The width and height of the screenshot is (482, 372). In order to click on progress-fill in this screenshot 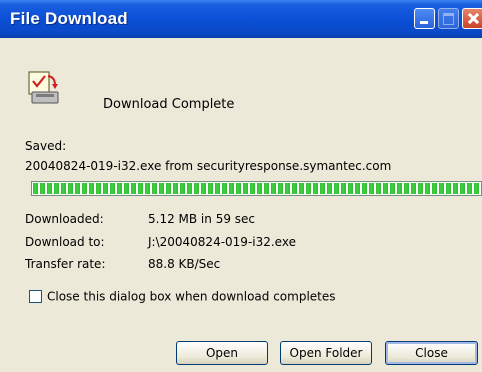, I will do `click(256, 188)`.